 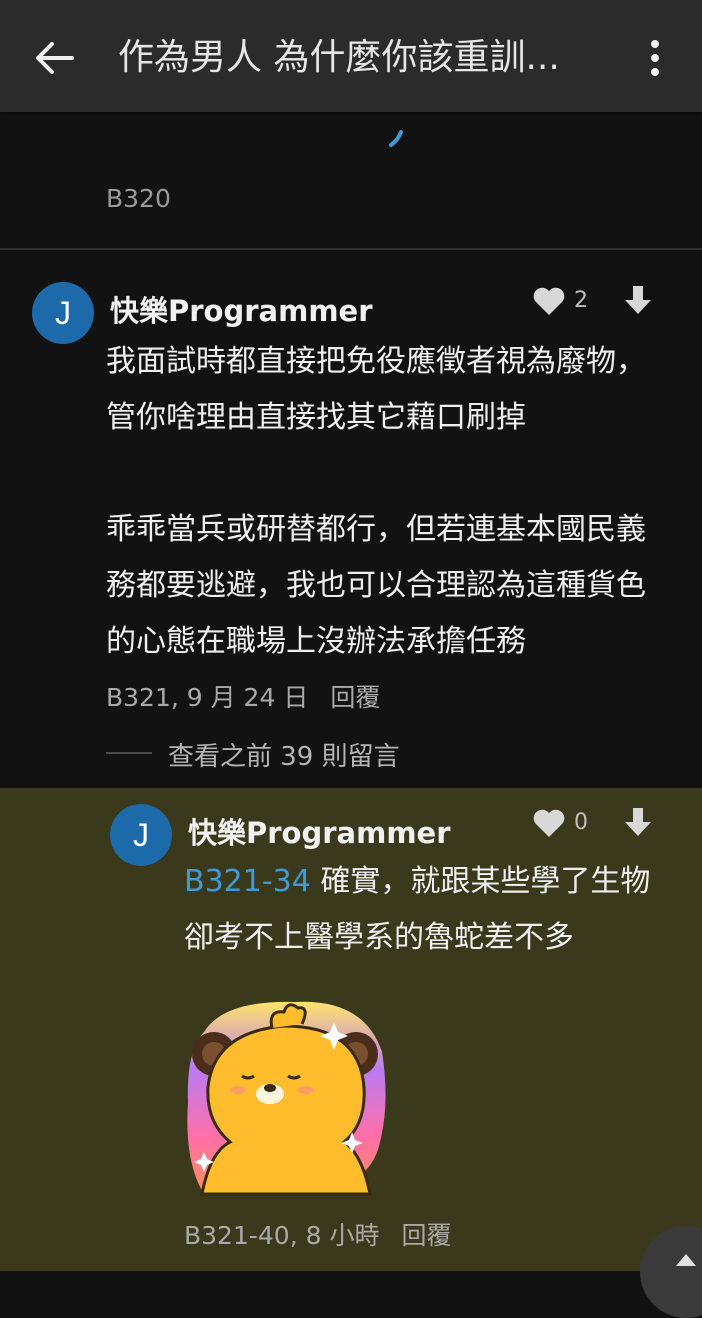 I want to click on reply-text-line2: 卻考不上醫學系的魯蛇差不多, so click(x=379, y=937).